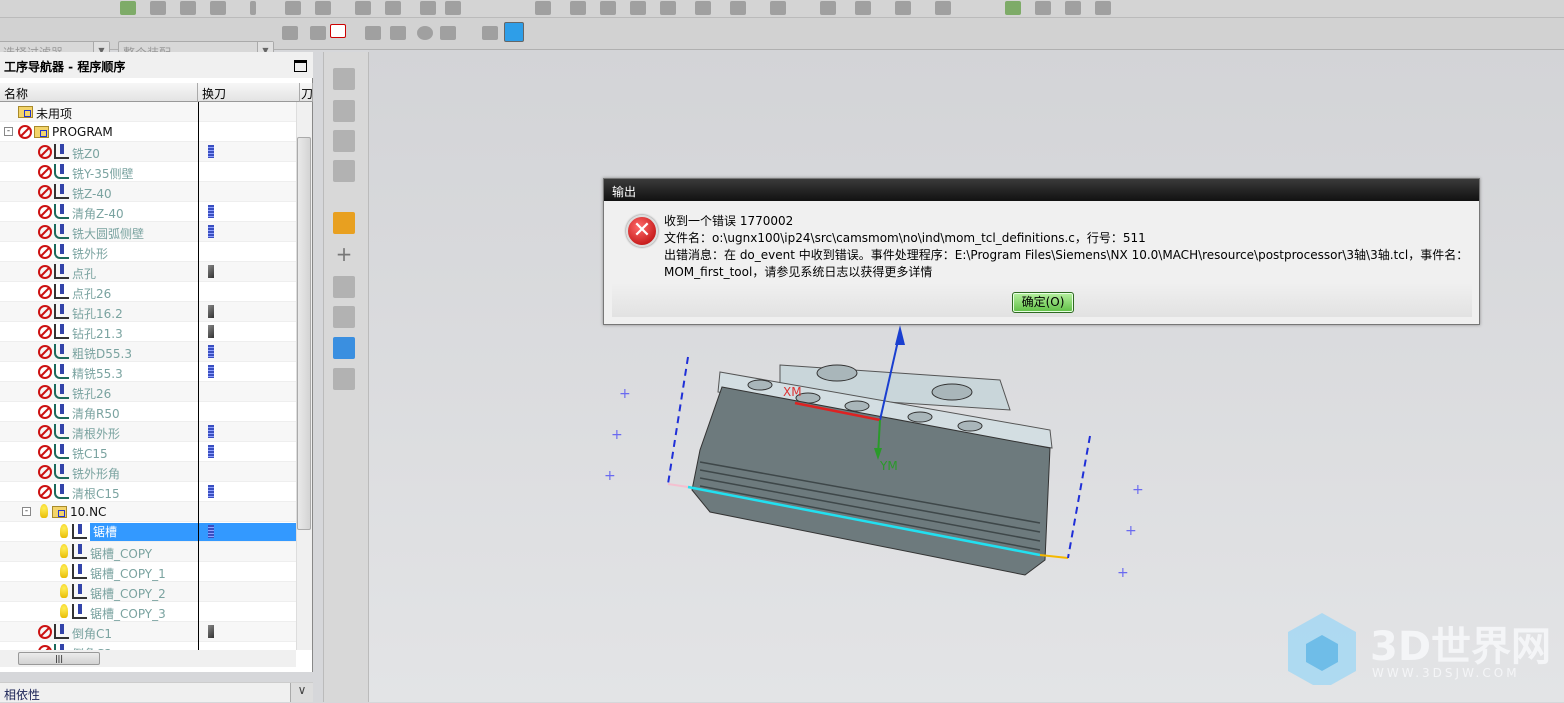 The height and width of the screenshot is (703, 1564). I want to click on column-header-name: 名称, so click(99, 92).